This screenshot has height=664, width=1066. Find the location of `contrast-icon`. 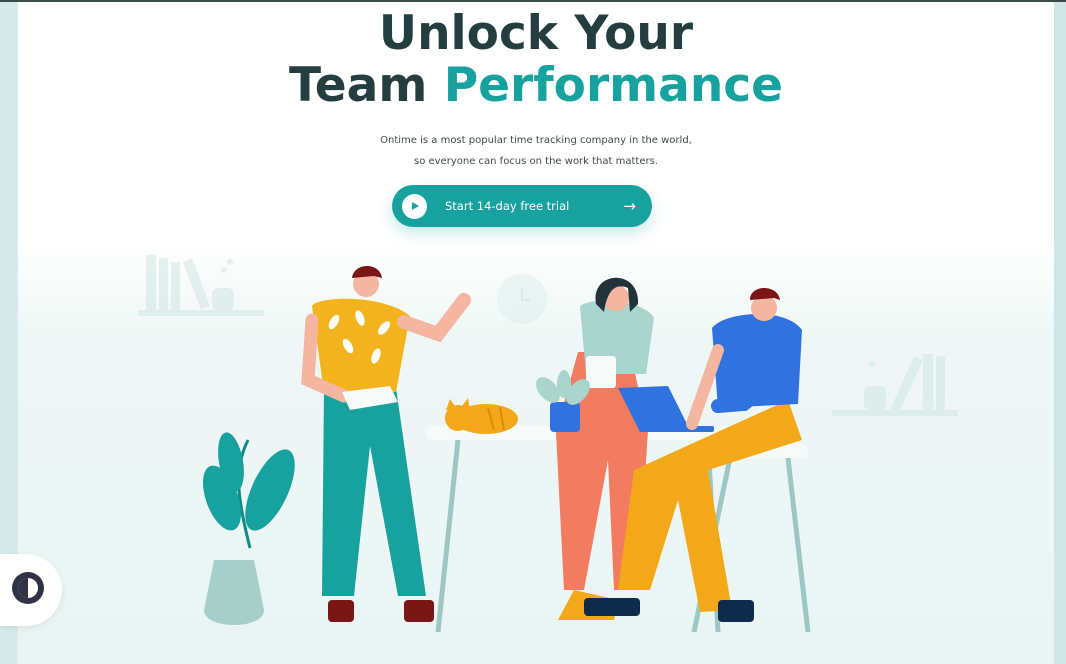

contrast-icon is located at coordinates (28, 590).